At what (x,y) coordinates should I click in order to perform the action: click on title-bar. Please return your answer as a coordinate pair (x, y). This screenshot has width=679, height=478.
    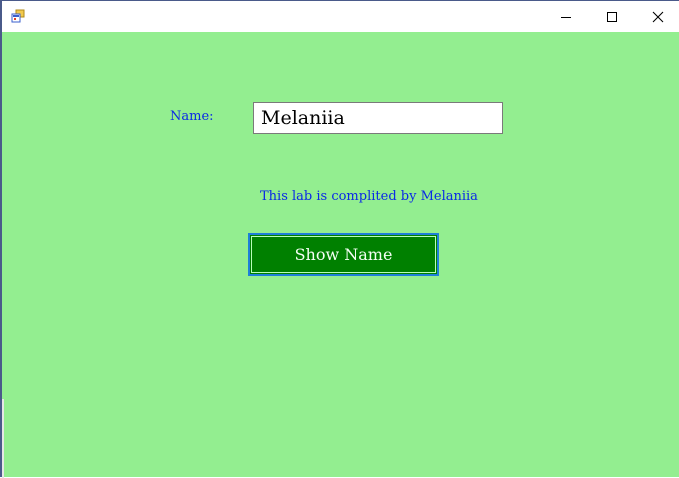
    Looking at the image, I should click on (340, 16).